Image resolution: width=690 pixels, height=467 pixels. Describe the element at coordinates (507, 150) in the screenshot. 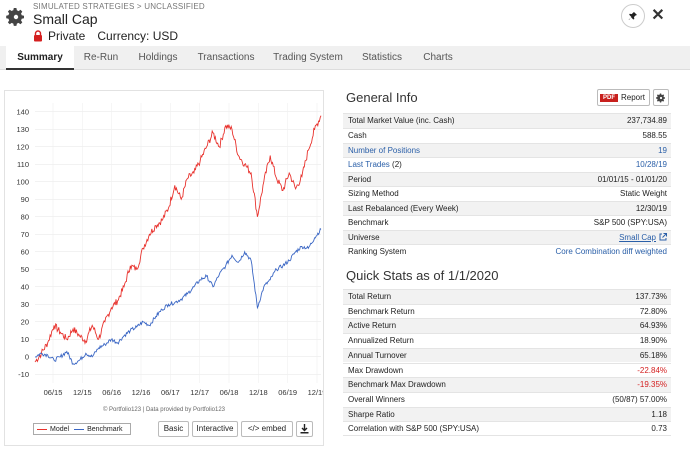

I see `info-row-number-of-positions: Number of Positions 19` at that location.